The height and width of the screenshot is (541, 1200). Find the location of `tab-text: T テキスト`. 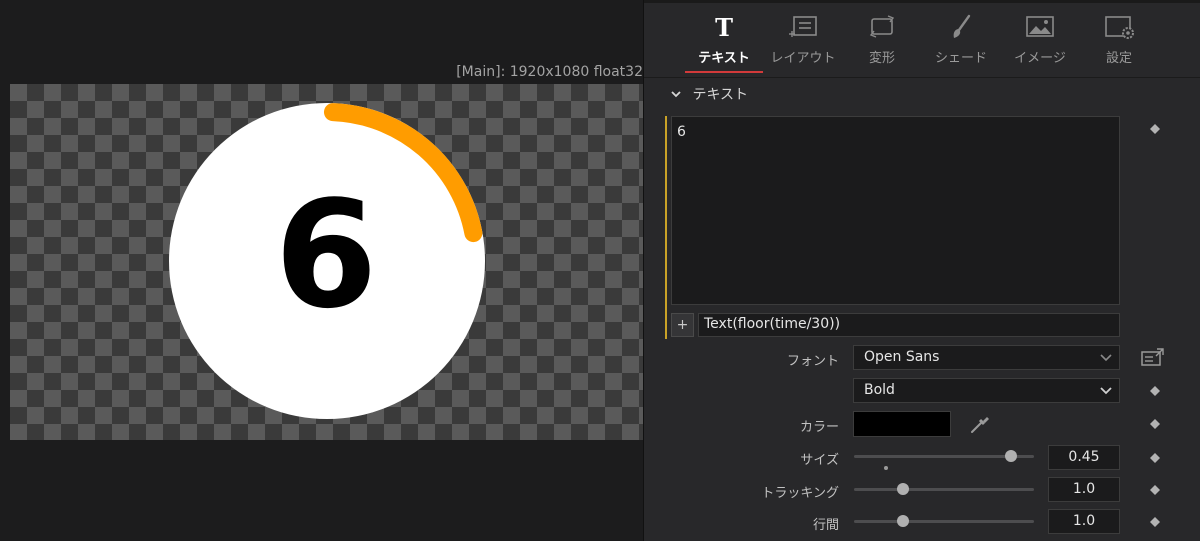

tab-text: T テキスト is located at coordinates (724, 41).